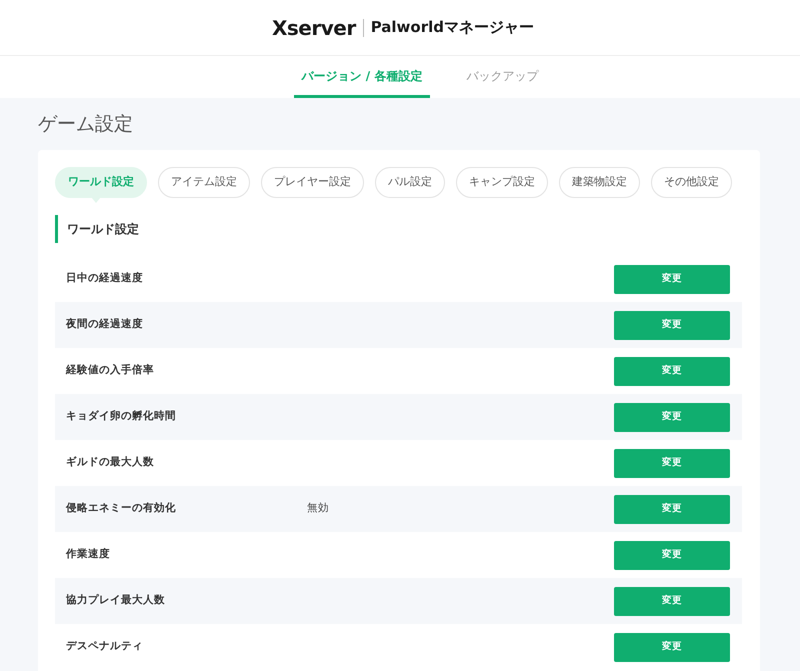 This screenshot has height=671, width=800. What do you see at coordinates (398, 229) in the screenshot?
I see `section-title: ワールド設定` at bounding box center [398, 229].